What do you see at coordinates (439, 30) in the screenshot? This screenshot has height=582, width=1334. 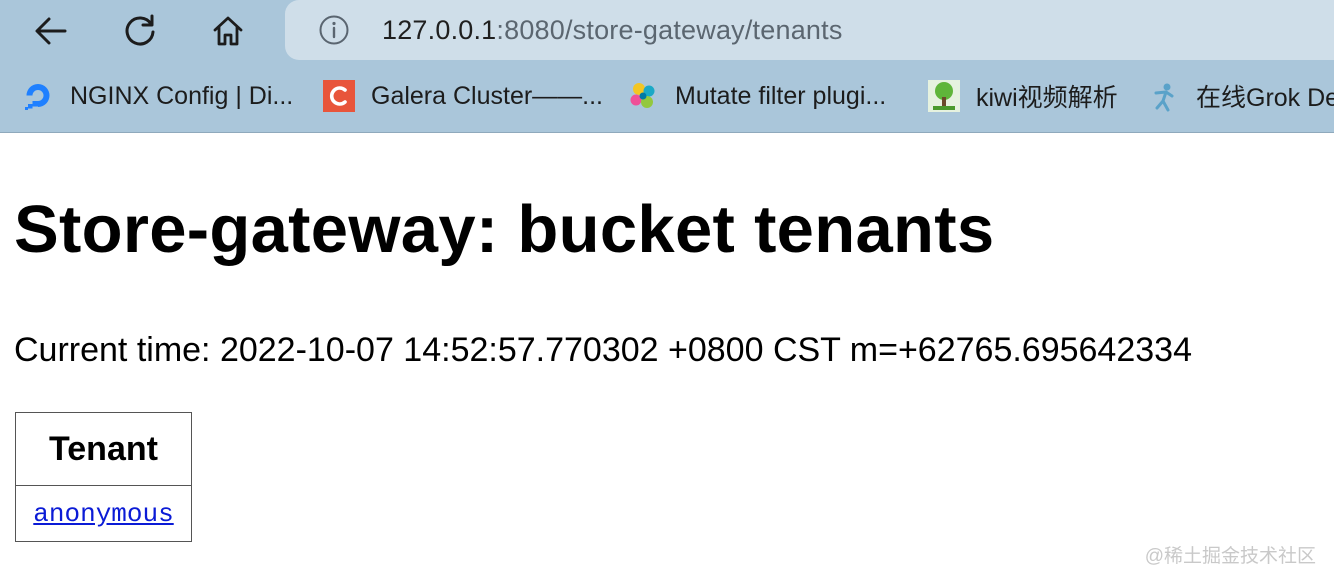 I see `url-host: 127.0.0.1` at bounding box center [439, 30].